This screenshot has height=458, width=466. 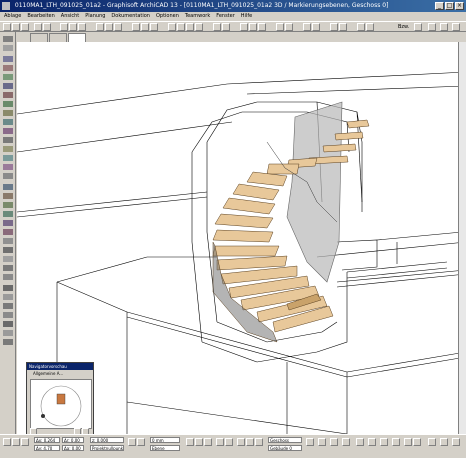 I want to click on section-icon, so click(x=109, y=27).